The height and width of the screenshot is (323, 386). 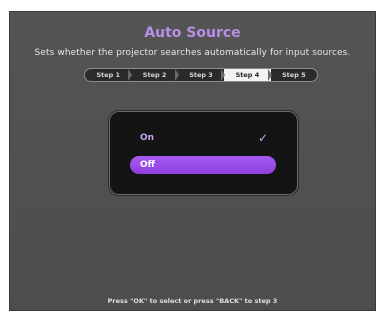 What do you see at coordinates (203, 165) in the screenshot?
I see `option-off: Off` at bounding box center [203, 165].